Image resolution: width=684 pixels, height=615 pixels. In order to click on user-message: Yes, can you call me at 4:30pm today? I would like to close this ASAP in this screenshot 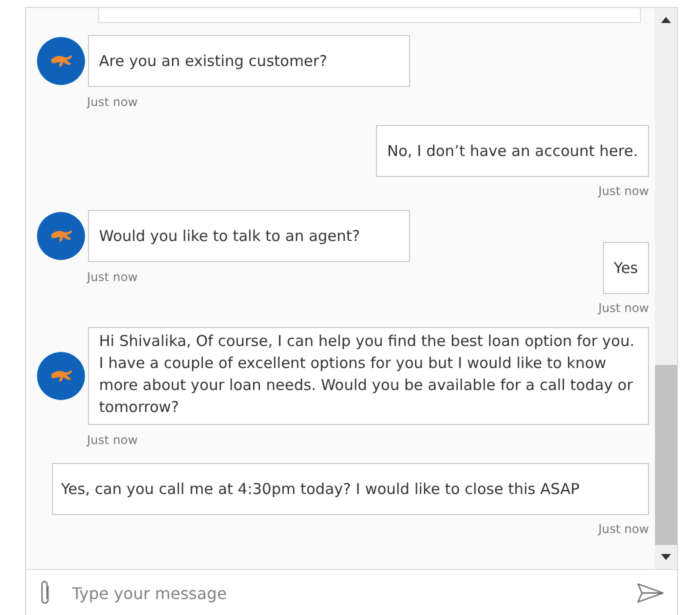, I will do `click(350, 489)`.